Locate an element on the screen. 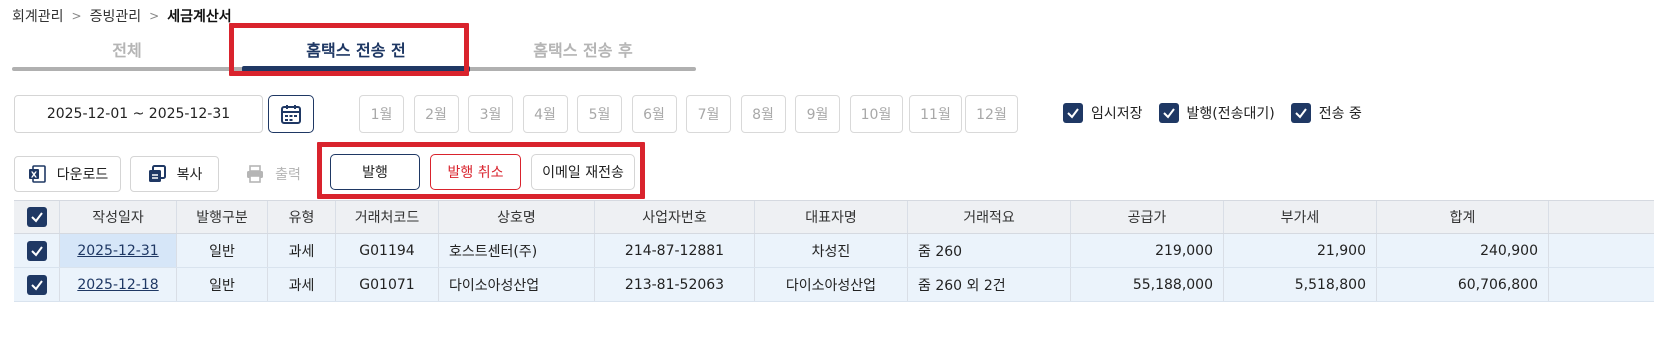 This screenshot has height=346, width=1654. cell-total: 240,900 is located at coordinates (1463, 250).